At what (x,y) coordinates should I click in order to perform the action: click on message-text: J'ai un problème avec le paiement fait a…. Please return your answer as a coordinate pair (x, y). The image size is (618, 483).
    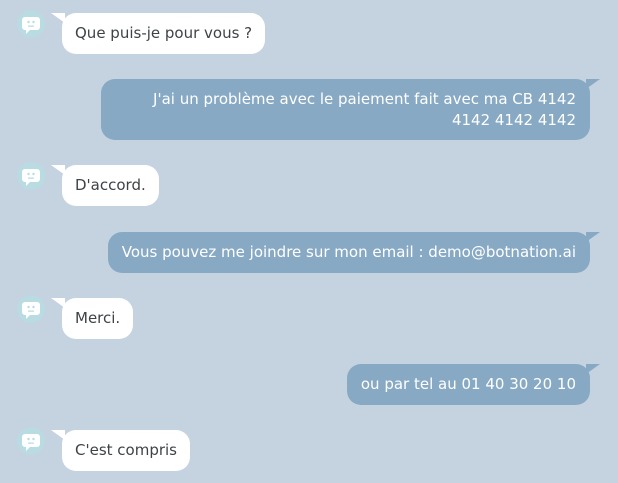
    Looking at the image, I should click on (364, 109).